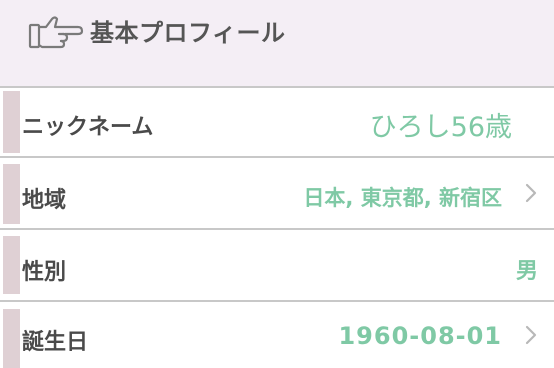  Describe the element at coordinates (88, 127) in the screenshot. I see `nickname-label: ニックネーム` at that location.